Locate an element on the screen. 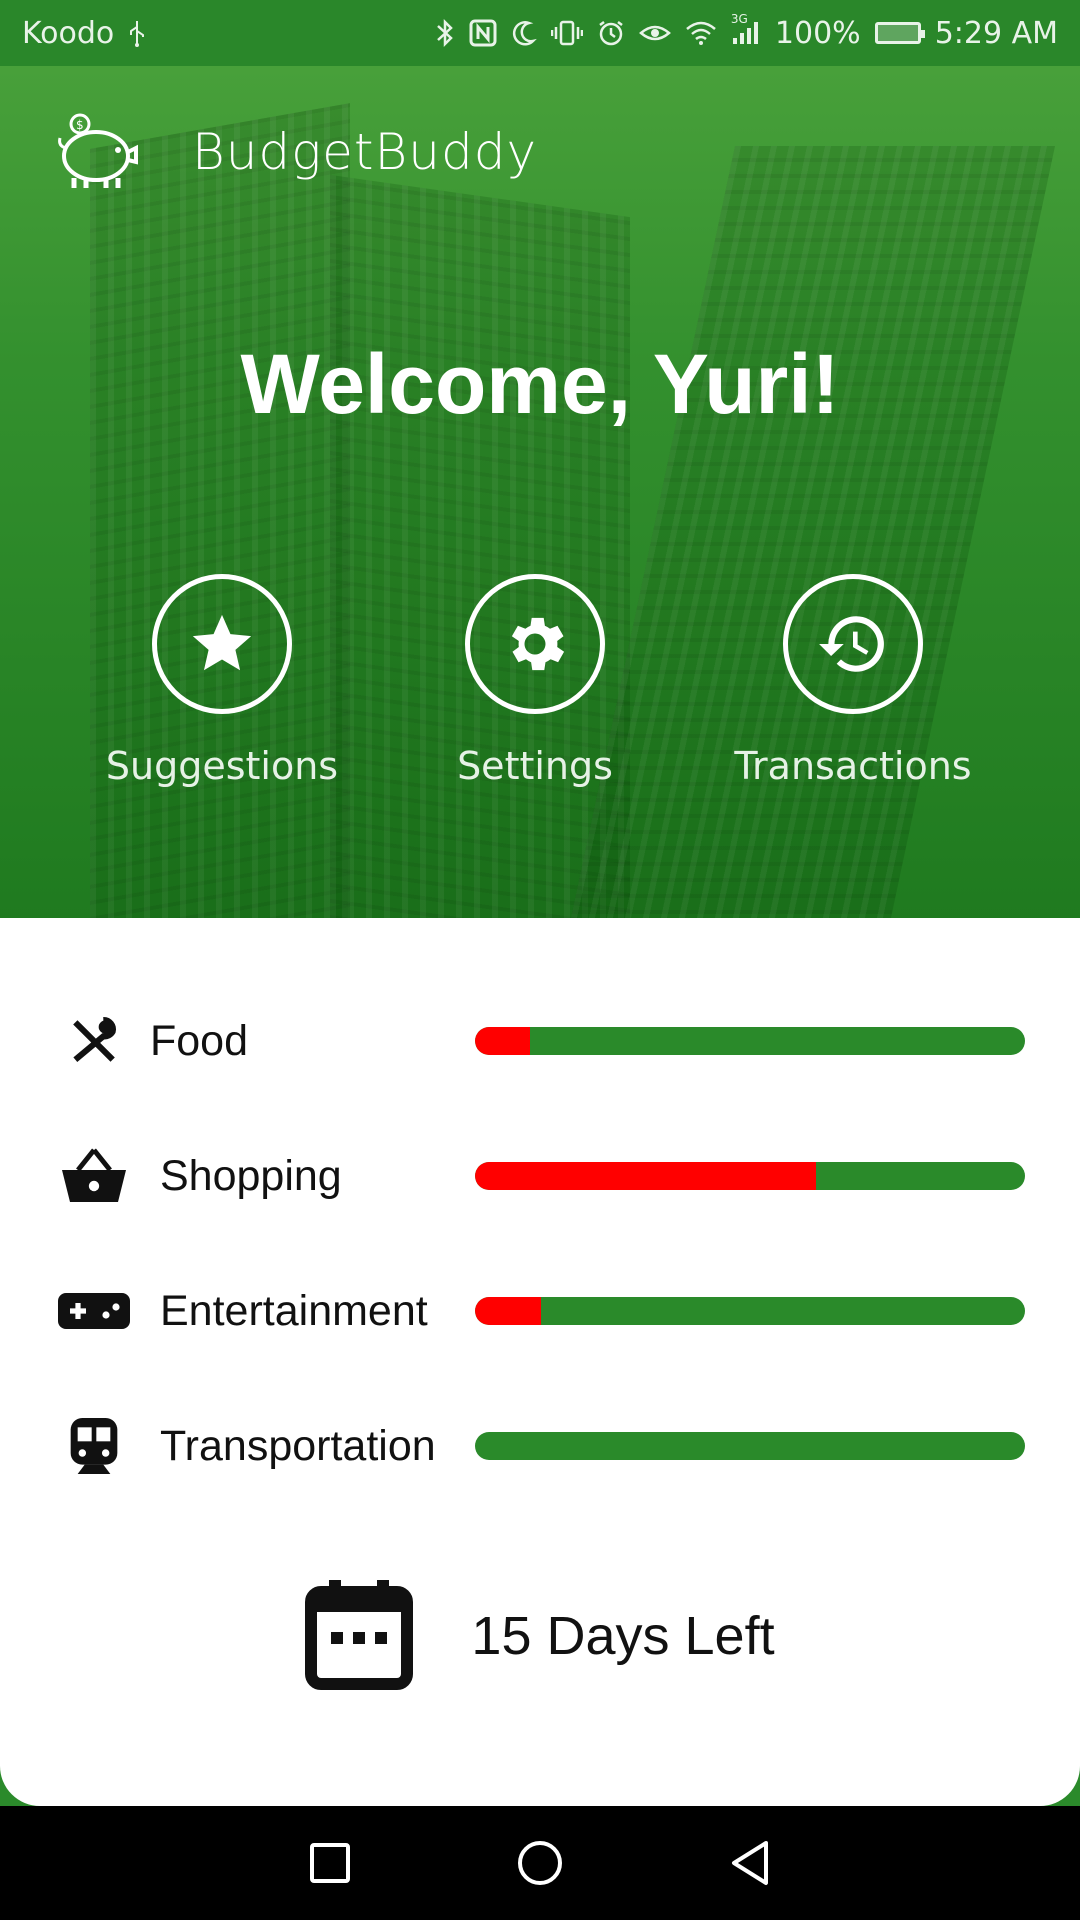 Image resolution: width=1080 pixels, height=1920 pixels. alarm-icon is located at coordinates (611, 33).